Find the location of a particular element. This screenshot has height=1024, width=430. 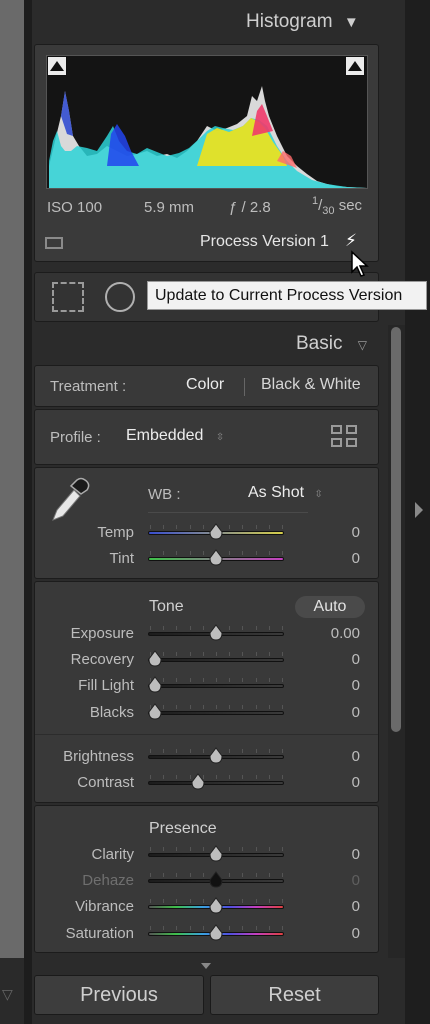

profile-select: Embedded ⇳ is located at coordinates (175, 436).